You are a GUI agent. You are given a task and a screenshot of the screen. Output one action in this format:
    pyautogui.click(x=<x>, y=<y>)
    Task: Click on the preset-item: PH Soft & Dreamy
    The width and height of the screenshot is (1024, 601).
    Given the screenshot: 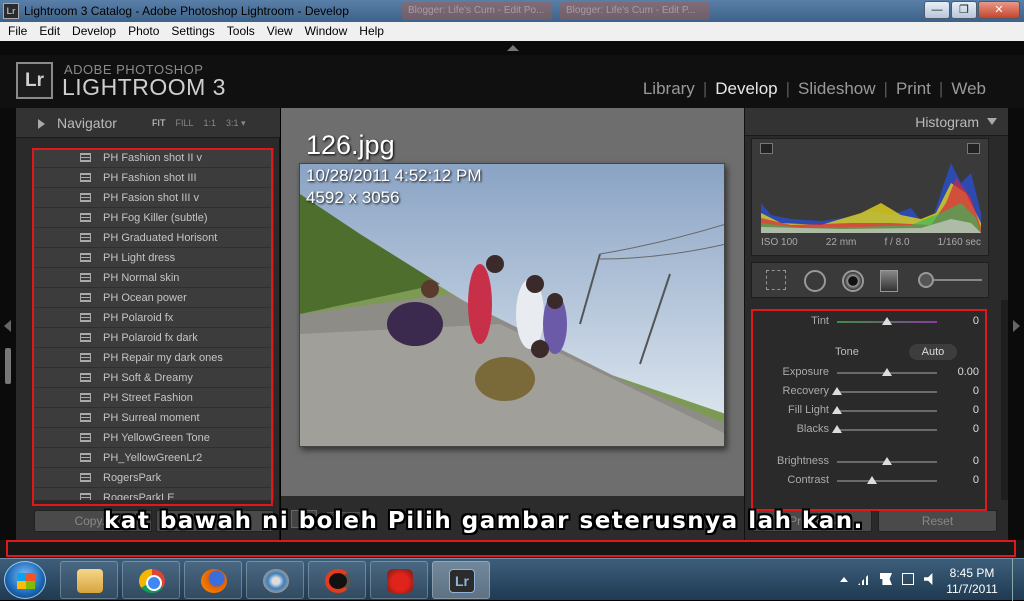 What is the action you would take?
    pyautogui.click(x=154, y=378)
    